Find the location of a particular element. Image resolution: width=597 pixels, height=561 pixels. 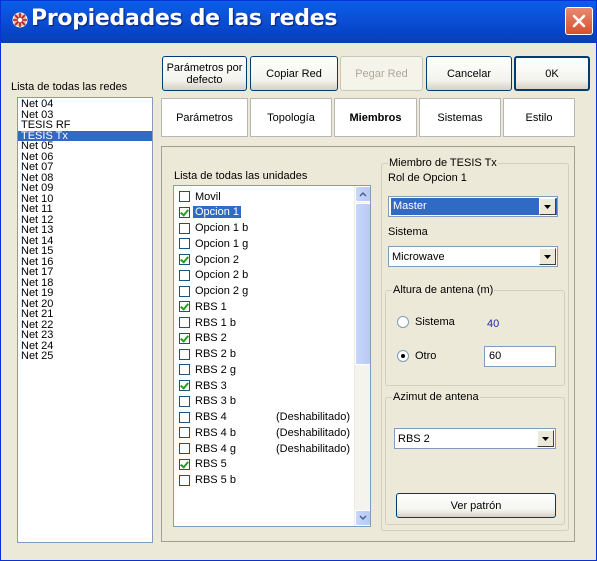

title-bar: Propiedades de las redes is located at coordinates (298, 22).